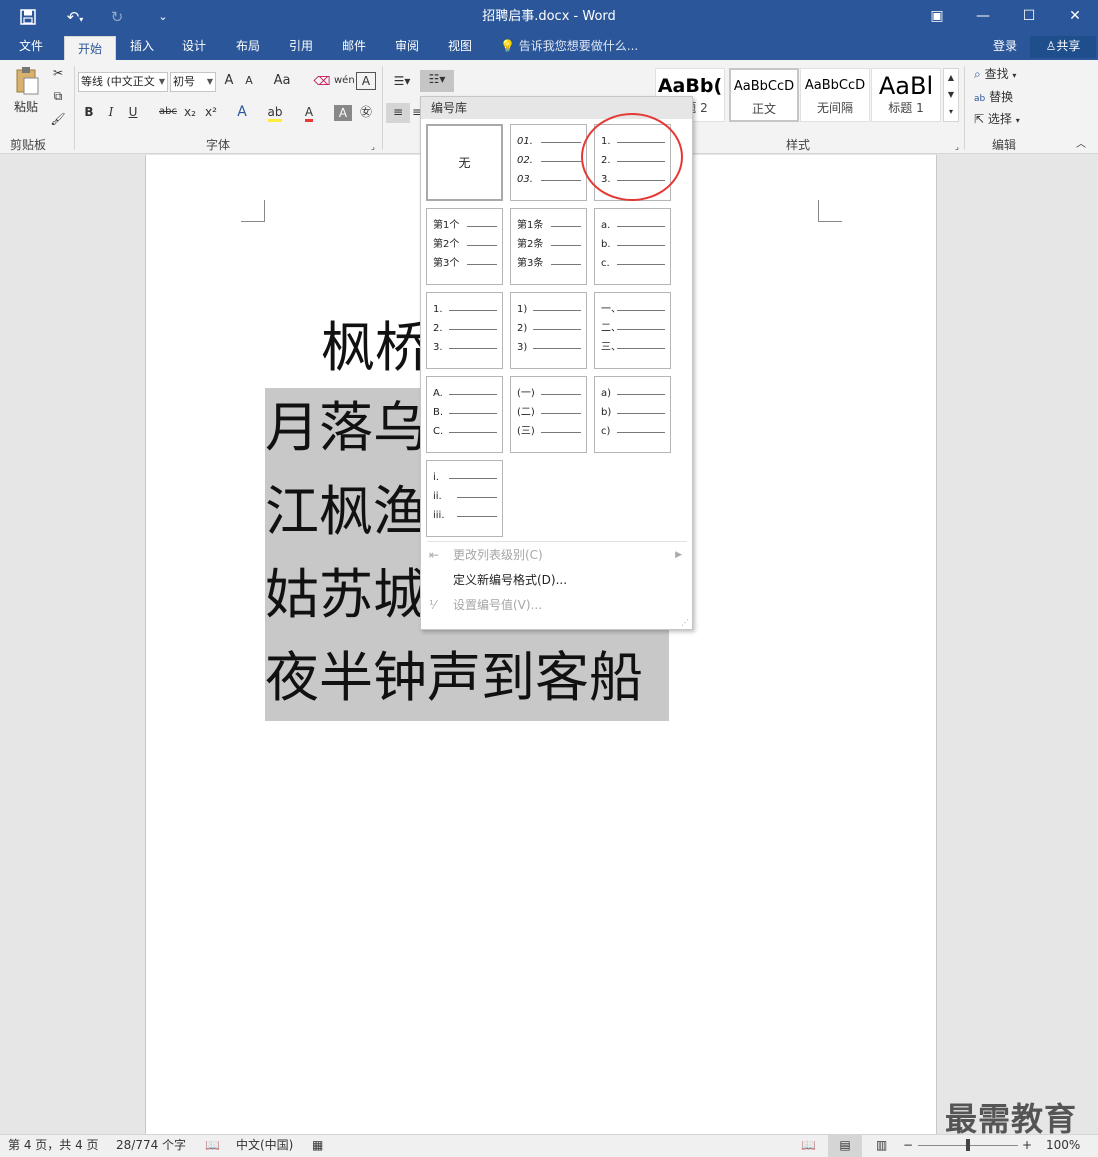 Image resolution: width=1098 pixels, height=1157 pixels. Describe the element at coordinates (633, 263) in the screenshot. I see `numbering-sample-line: c.` at that location.